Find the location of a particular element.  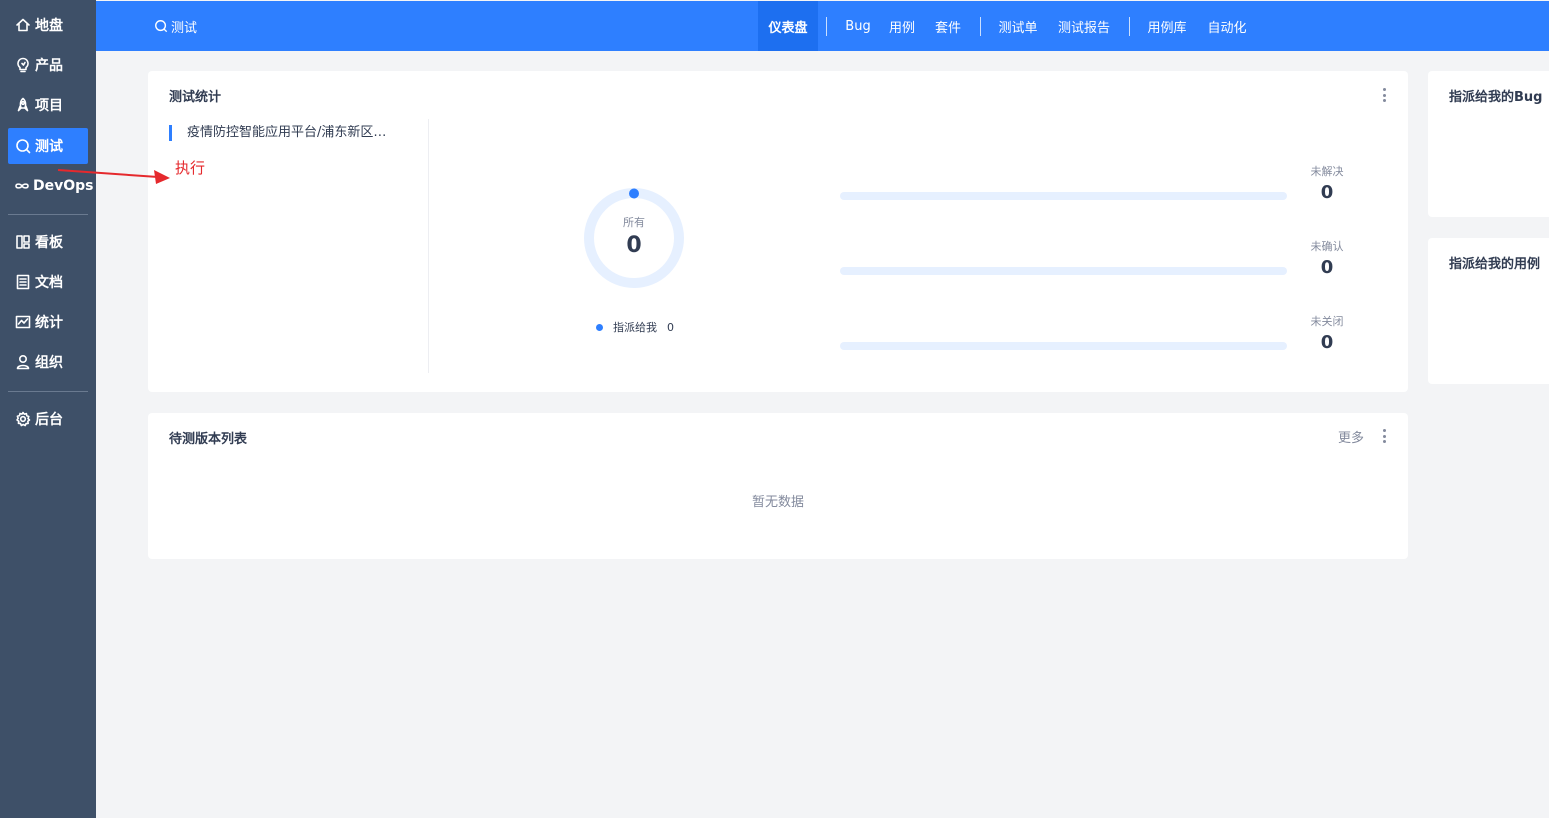

sidebar-item-product: 产品 is located at coordinates (48, 65).